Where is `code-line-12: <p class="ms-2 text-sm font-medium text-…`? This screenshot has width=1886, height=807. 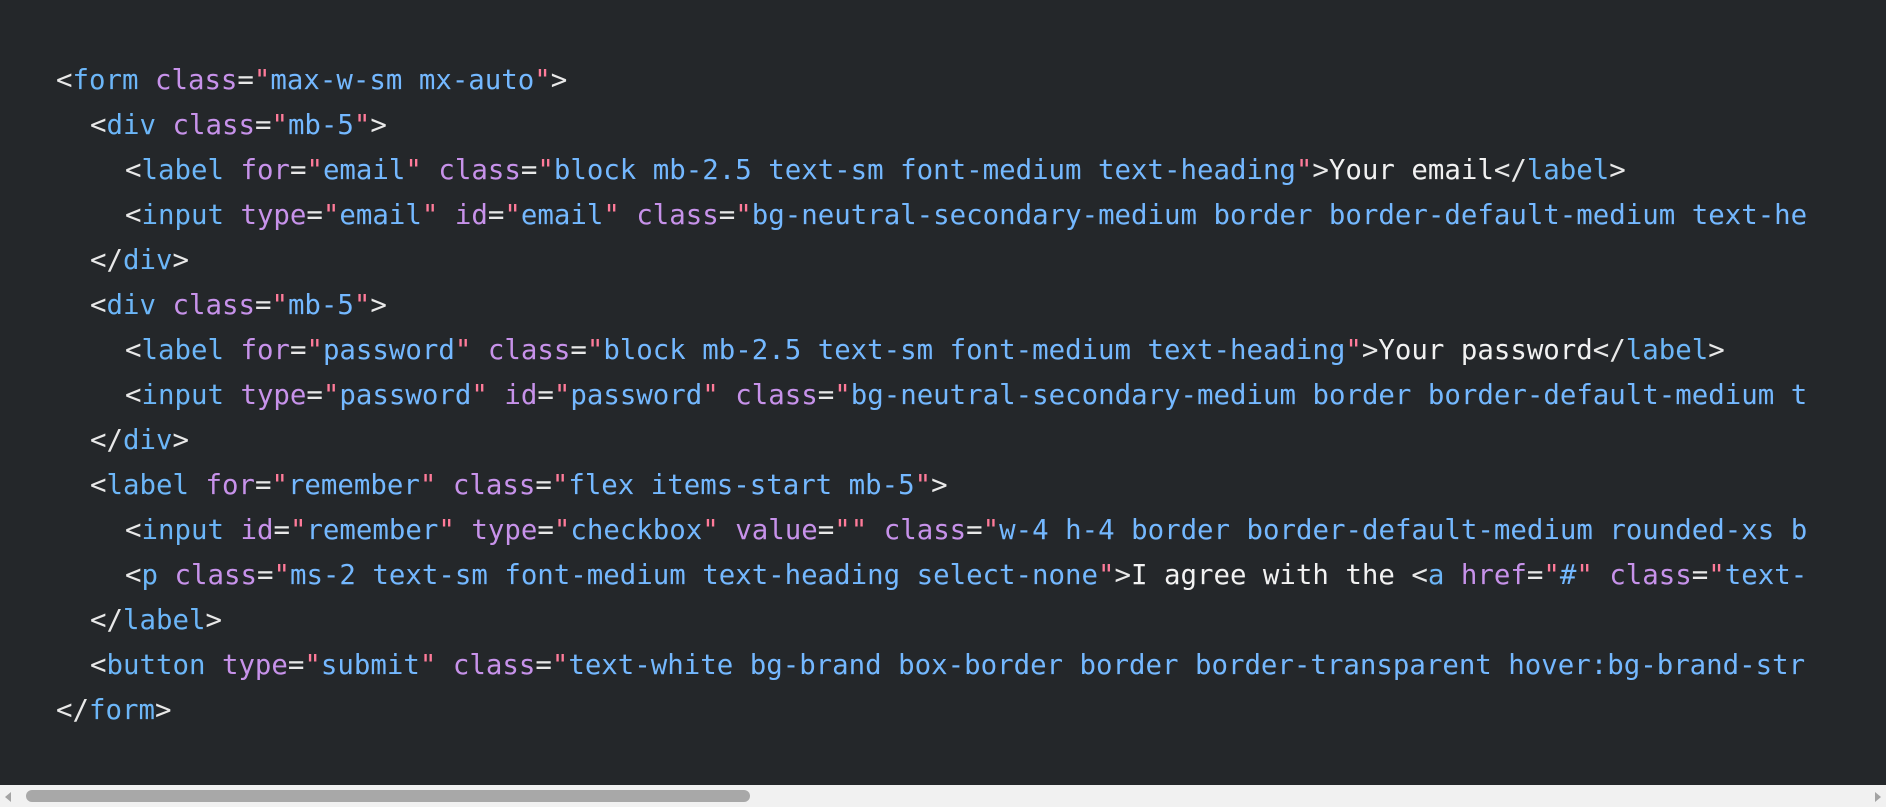 code-line-12: <p class="ms-2 text-sm font-medium text-… is located at coordinates (966, 575).